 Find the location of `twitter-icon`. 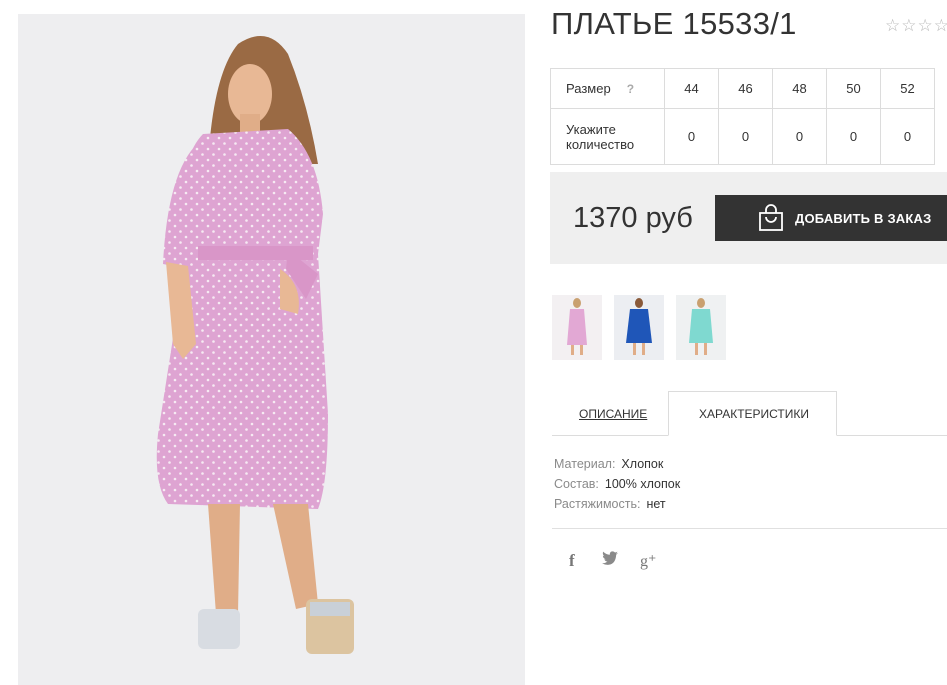

twitter-icon is located at coordinates (610, 560).